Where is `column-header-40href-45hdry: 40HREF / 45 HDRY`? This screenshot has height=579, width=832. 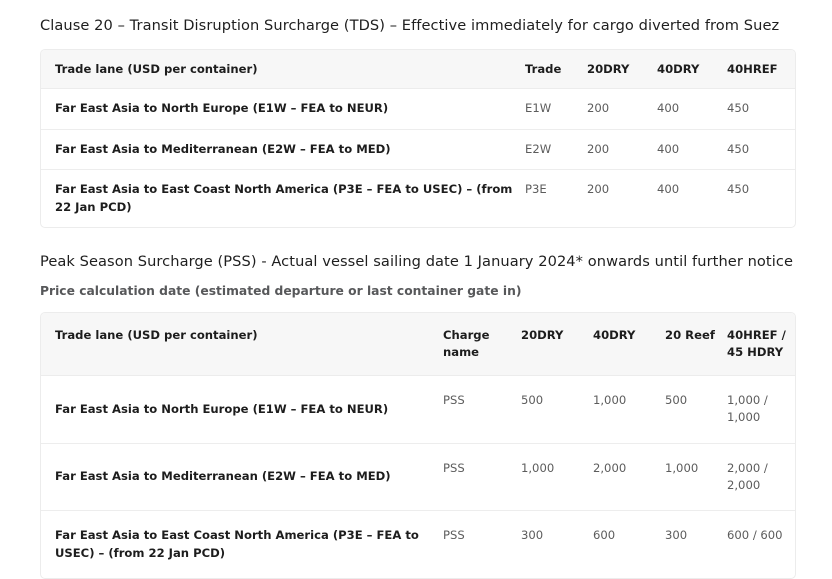 column-header-40href-45hdry: 40HREF / 45 HDRY is located at coordinates (756, 344).